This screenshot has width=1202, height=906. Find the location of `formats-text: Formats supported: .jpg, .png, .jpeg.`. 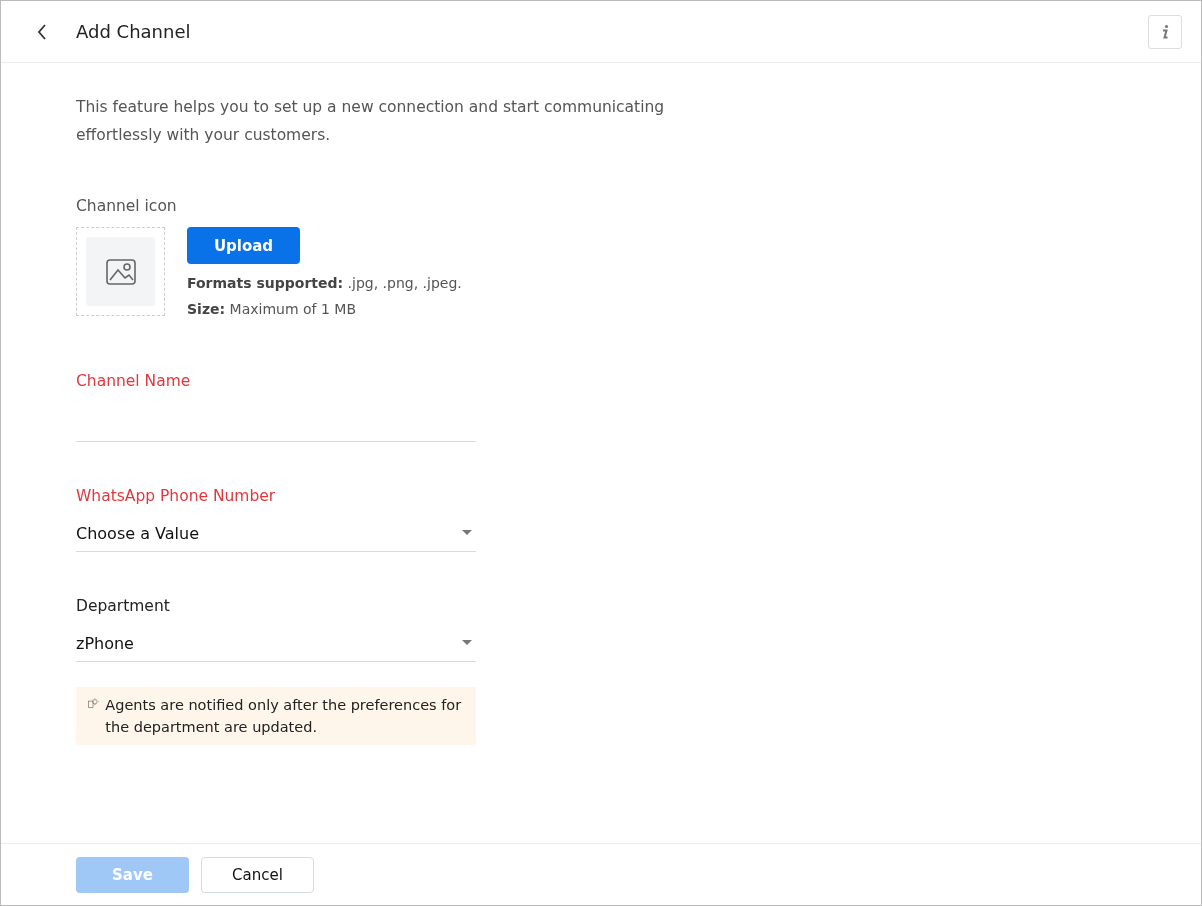

formats-text: Formats supported: .jpg, .png, .jpeg. is located at coordinates (324, 283).